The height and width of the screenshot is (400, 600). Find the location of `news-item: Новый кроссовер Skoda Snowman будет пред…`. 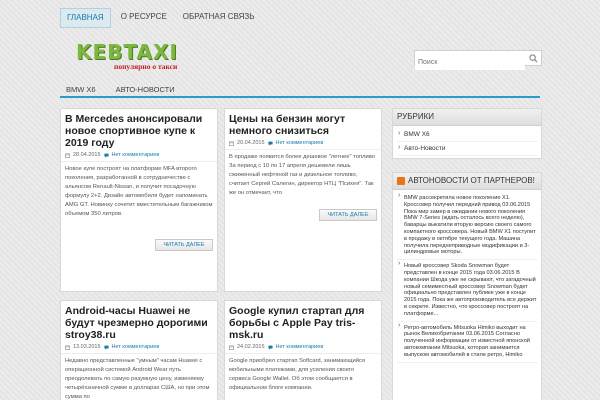

news-item: Новый кроссовер Skoda Snowman будет пред… is located at coordinates (467, 291).